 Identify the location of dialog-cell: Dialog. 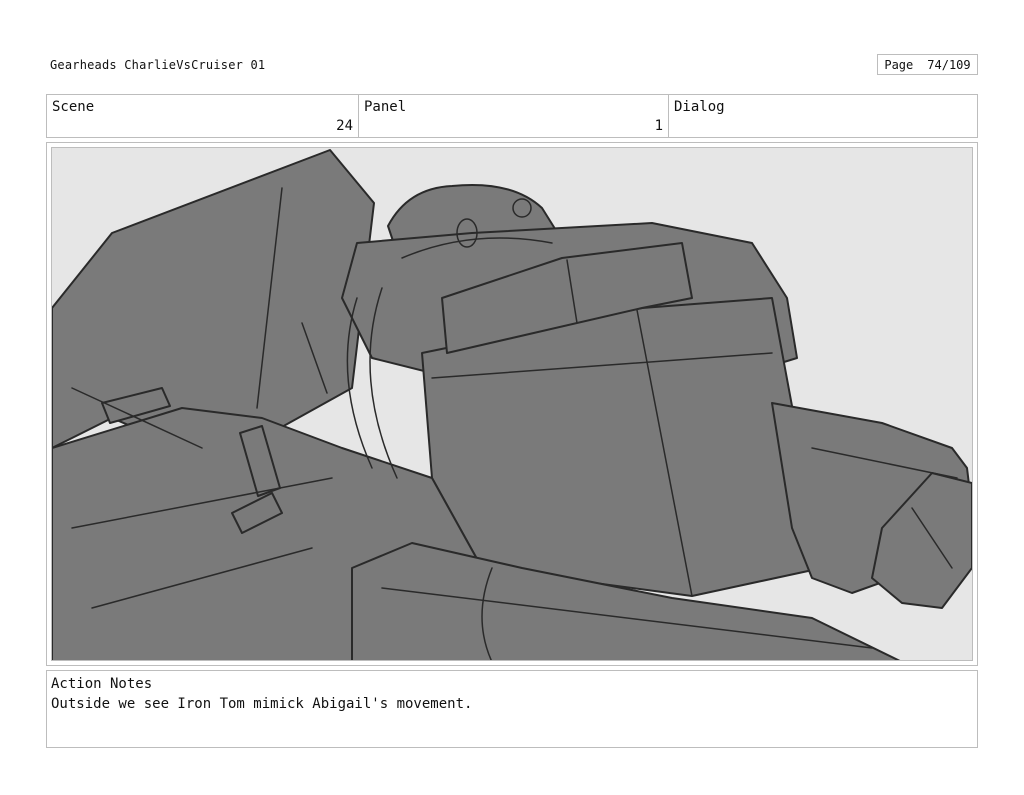
(822, 116).